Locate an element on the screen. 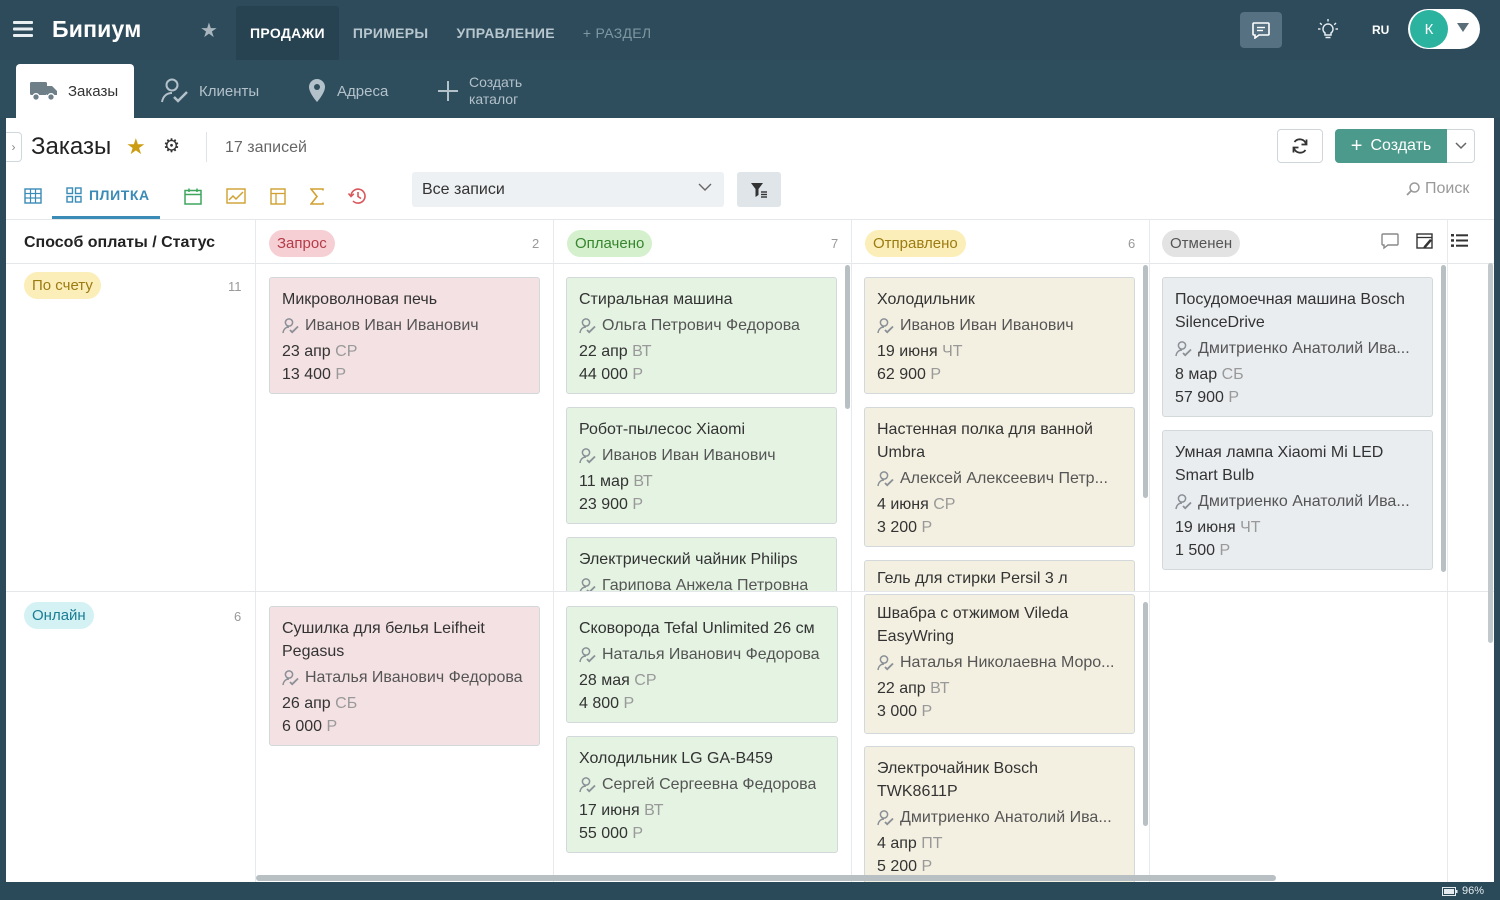 This screenshot has width=1500, height=900. card-client: Гарипова Анжела Петровна is located at coordinates (701, 582).